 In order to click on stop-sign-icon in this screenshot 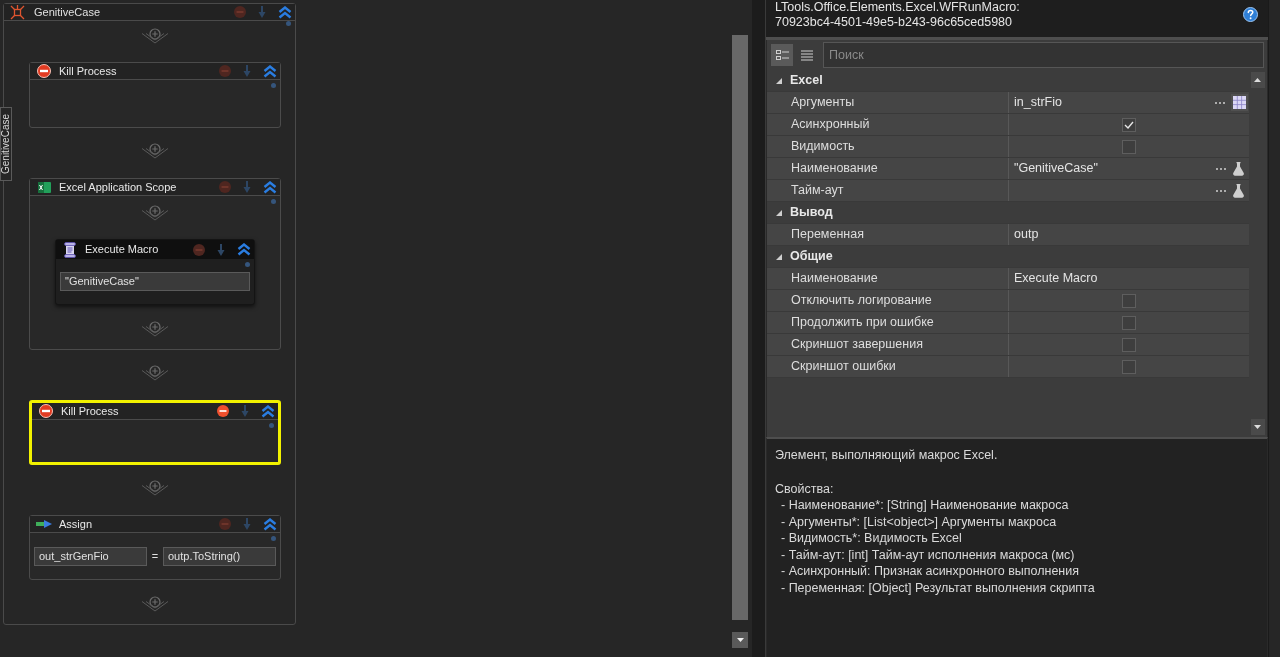, I will do `click(223, 411)`.